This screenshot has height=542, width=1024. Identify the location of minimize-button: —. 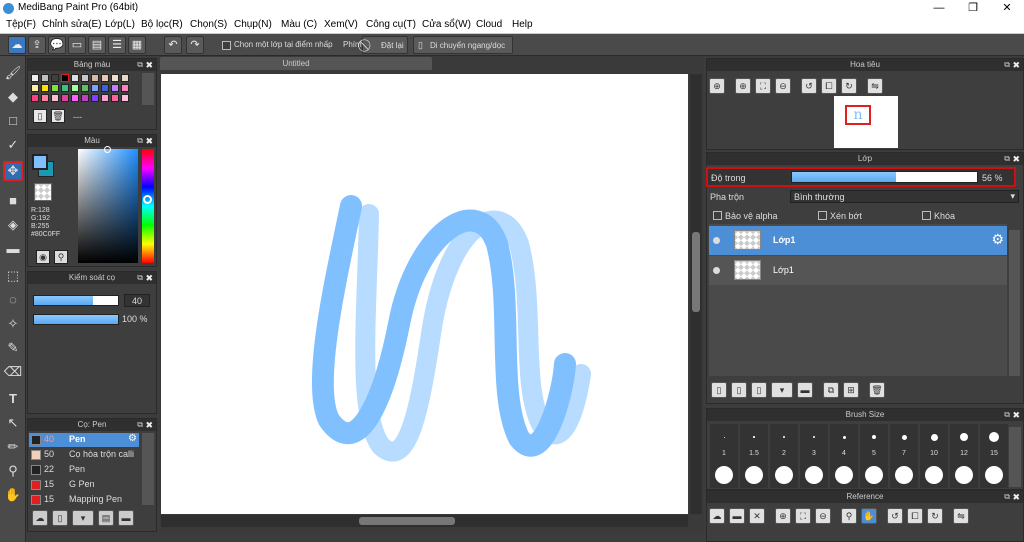
(939, 8).